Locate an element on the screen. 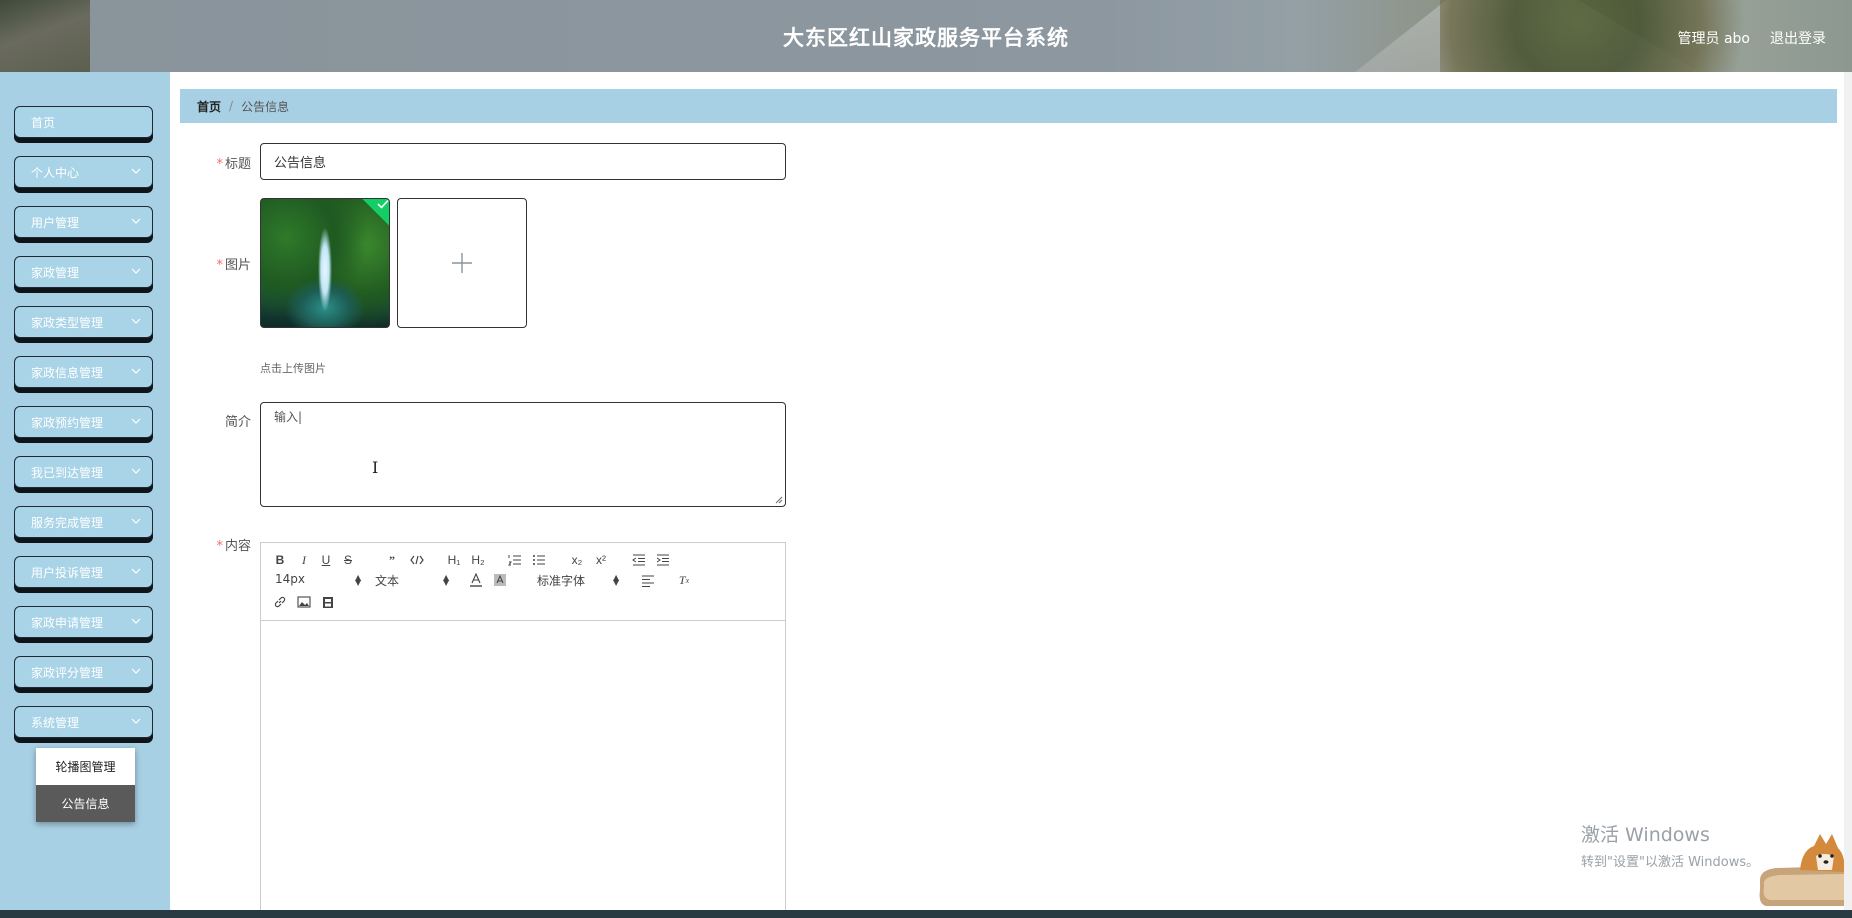 The width and height of the screenshot is (1852, 918). content-field-label: * 内容 is located at coordinates (221, 544).